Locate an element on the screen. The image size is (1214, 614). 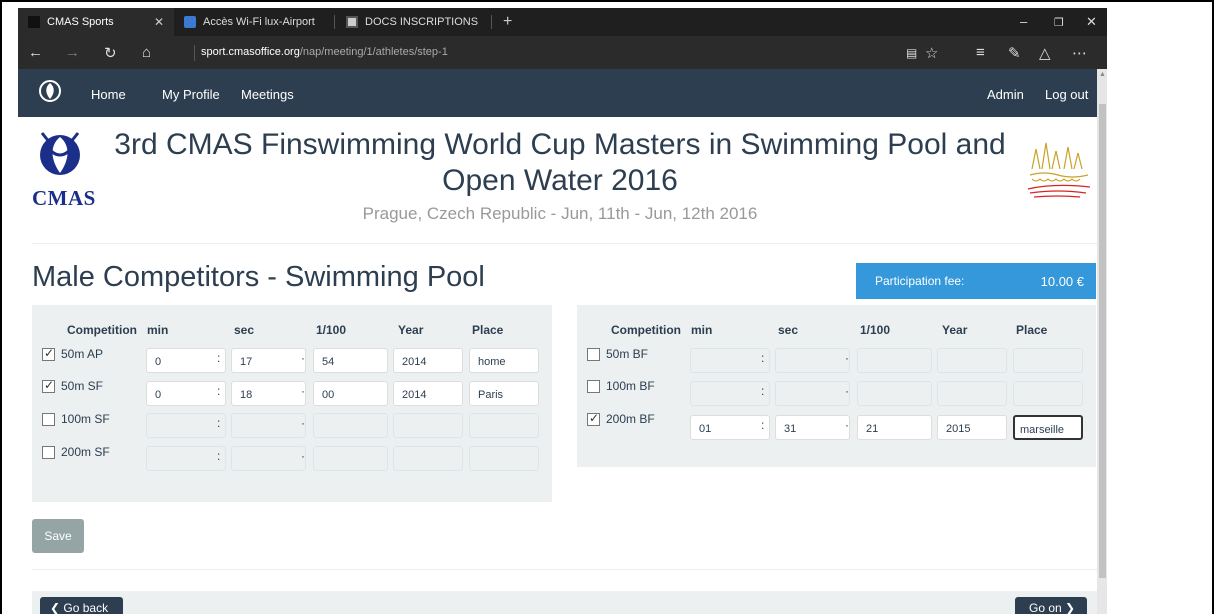
place-input: Paris is located at coordinates (504, 393).